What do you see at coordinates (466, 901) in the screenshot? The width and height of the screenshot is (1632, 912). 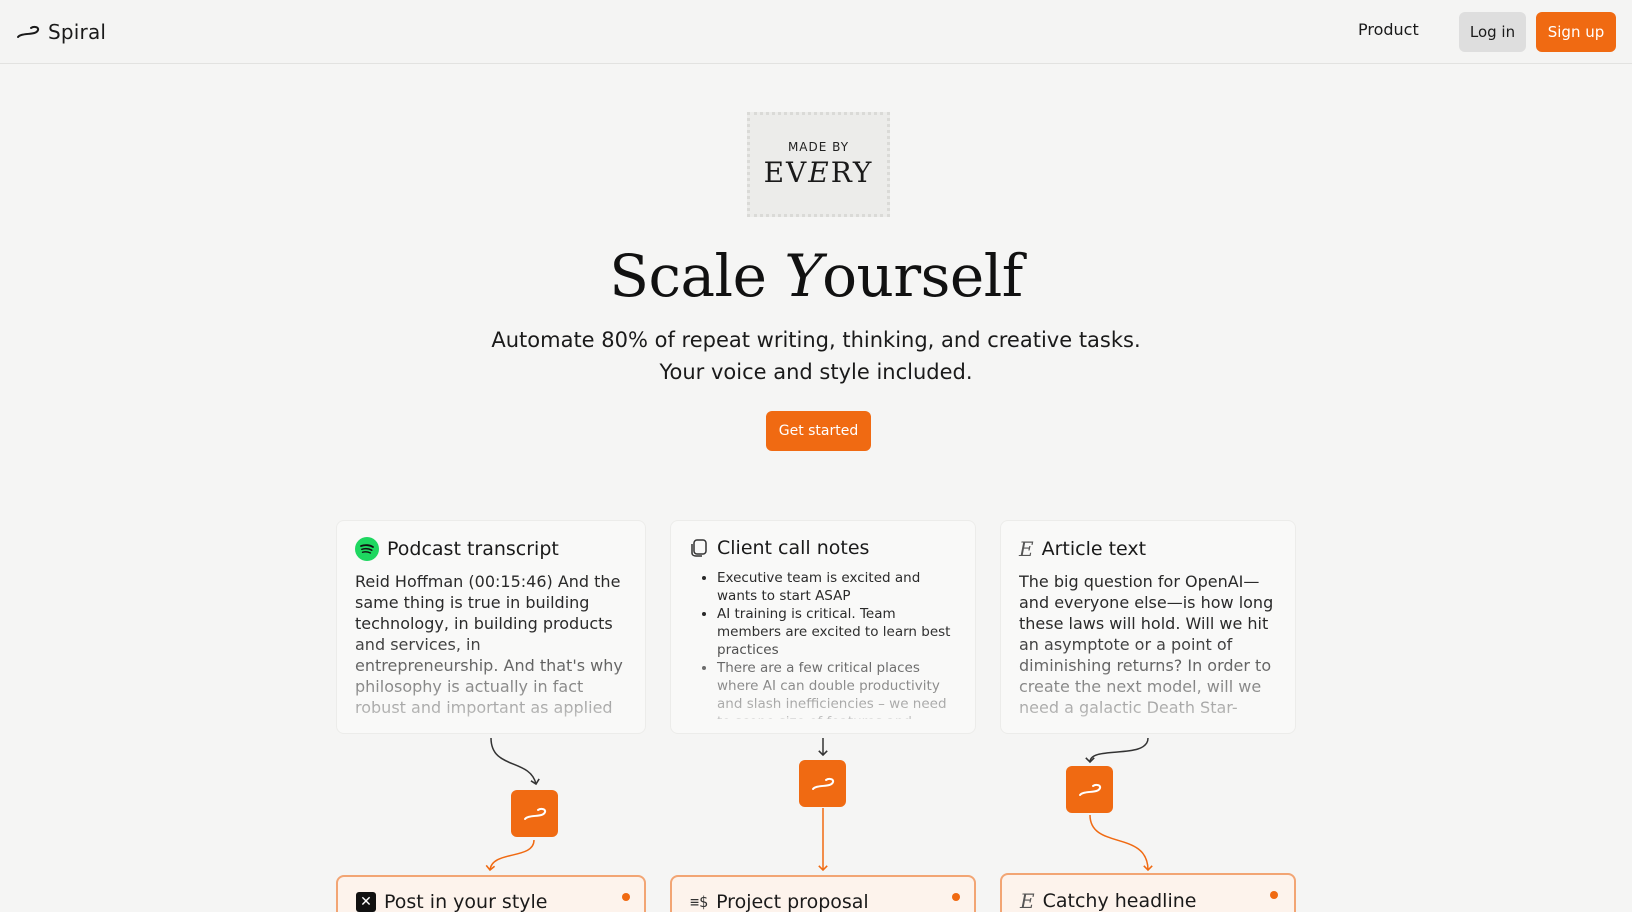 I see `output-title: Post in your style` at bounding box center [466, 901].